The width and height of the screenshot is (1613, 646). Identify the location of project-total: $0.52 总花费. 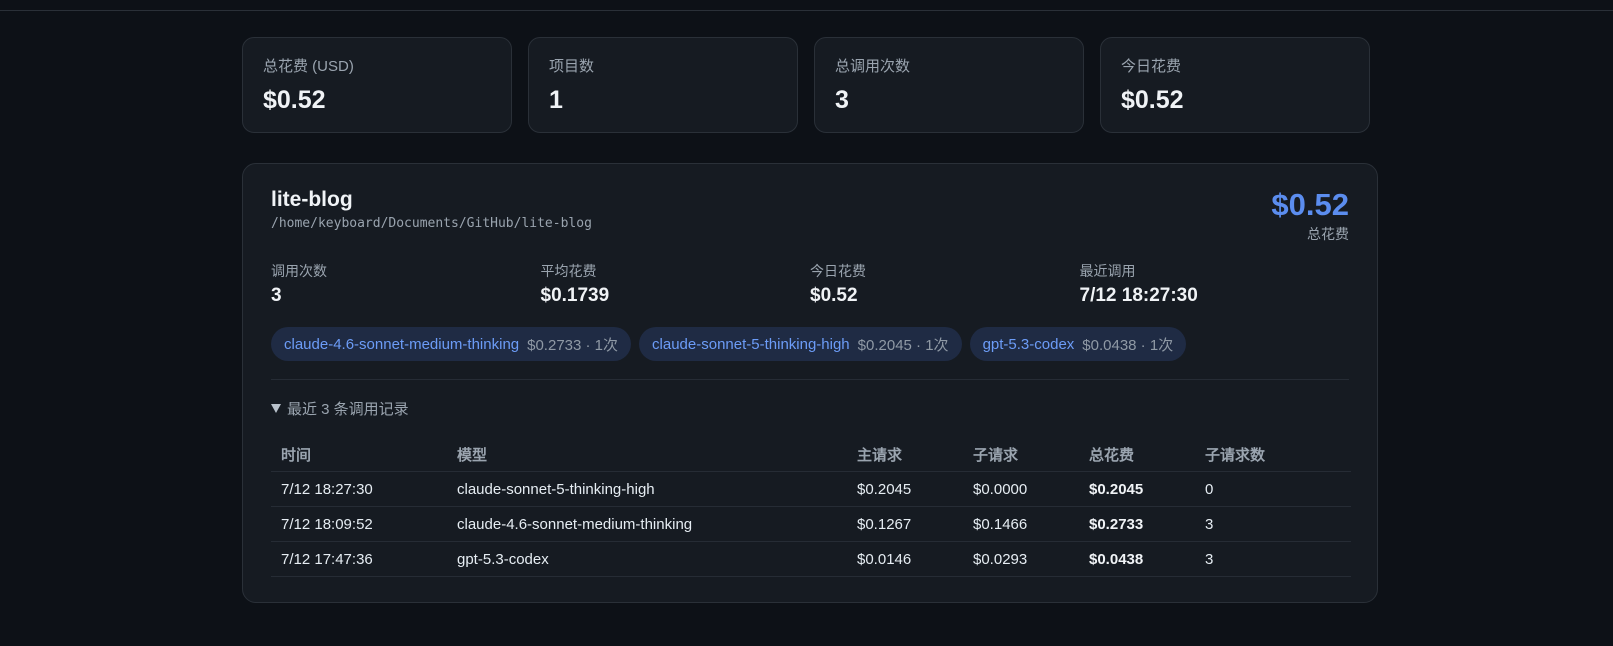
(1310, 216).